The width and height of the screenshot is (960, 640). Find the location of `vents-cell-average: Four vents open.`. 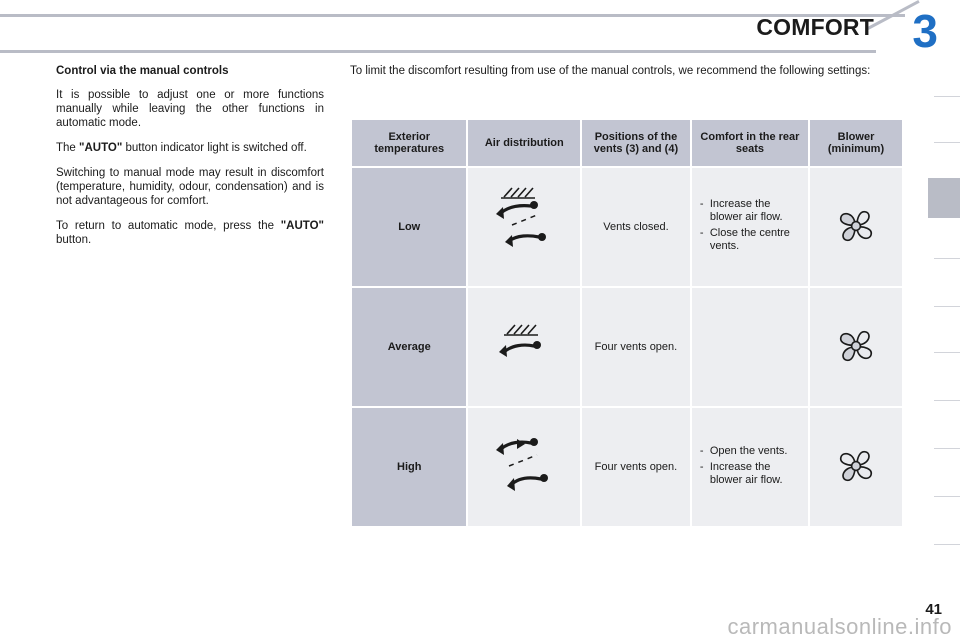

vents-cell-average: Four vents open. is located at coordinates (636, 347).